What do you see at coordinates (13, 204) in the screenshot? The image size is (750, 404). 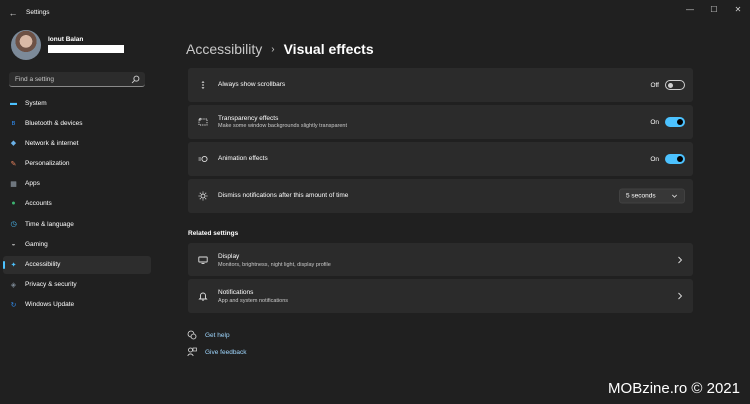 I see `accounts-icon: ●` at bounding box center [13, 204].